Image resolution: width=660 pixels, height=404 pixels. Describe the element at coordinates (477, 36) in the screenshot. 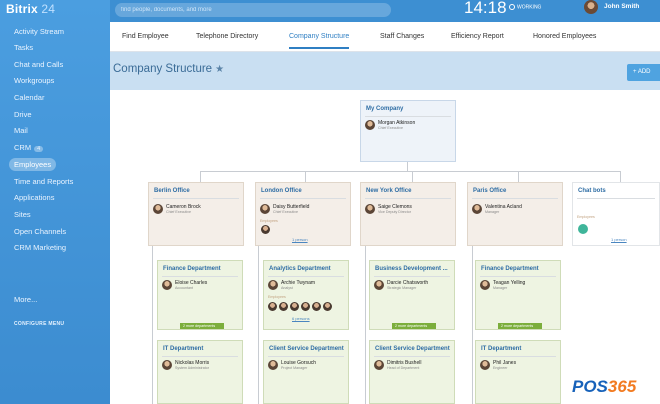

I see `tab-efficiency-report: Efficiency Report` at that location.